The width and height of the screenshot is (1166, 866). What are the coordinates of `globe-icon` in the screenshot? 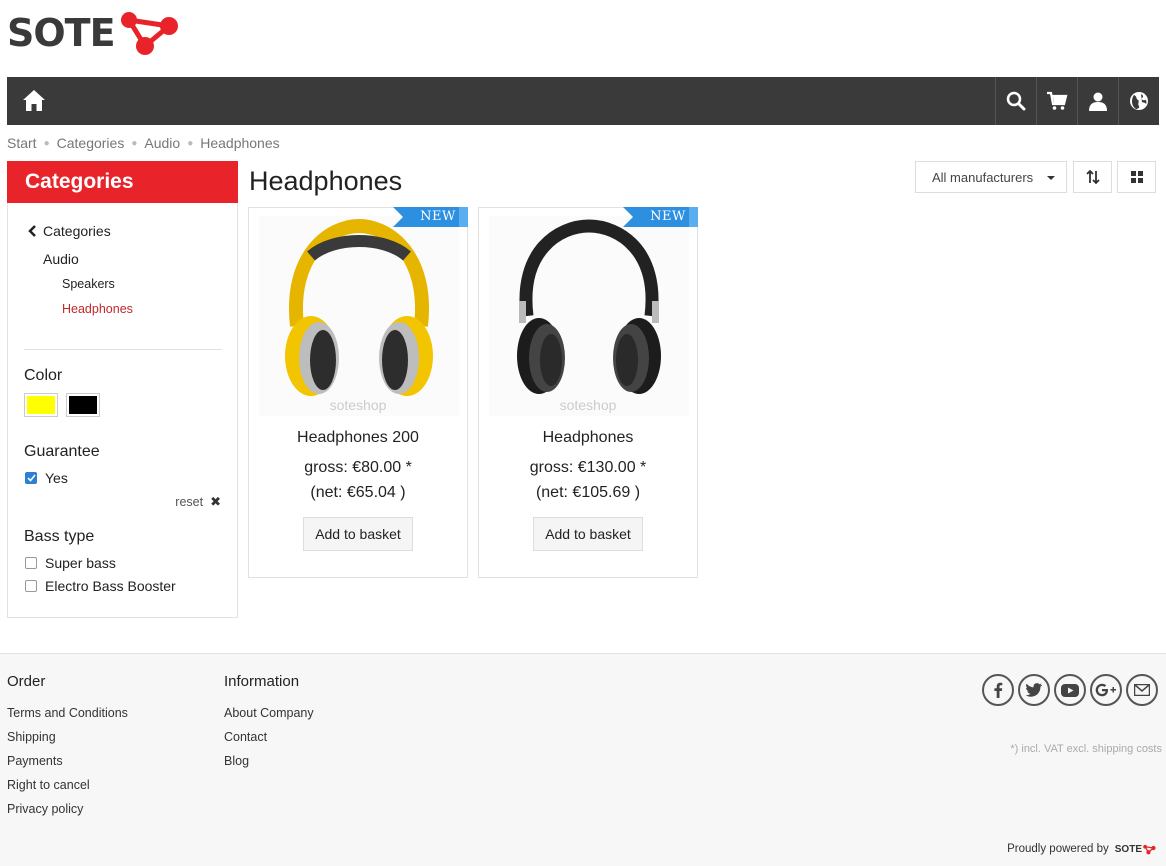 It's located at (1139, 101).